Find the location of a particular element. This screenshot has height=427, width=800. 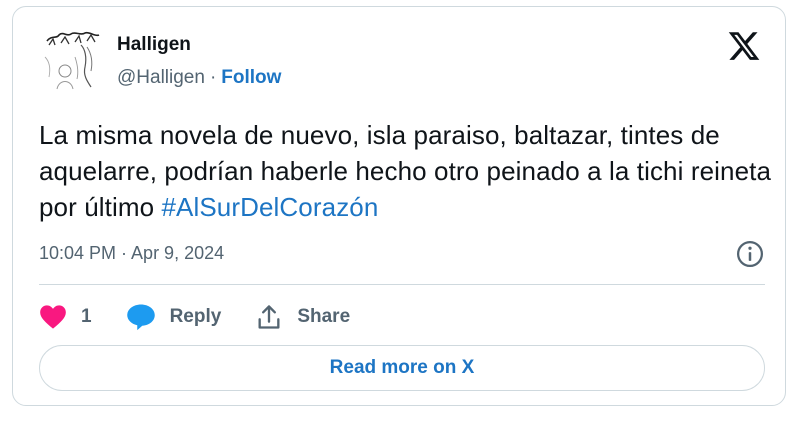

x-logo-icon is located at coordinates (744, 46).